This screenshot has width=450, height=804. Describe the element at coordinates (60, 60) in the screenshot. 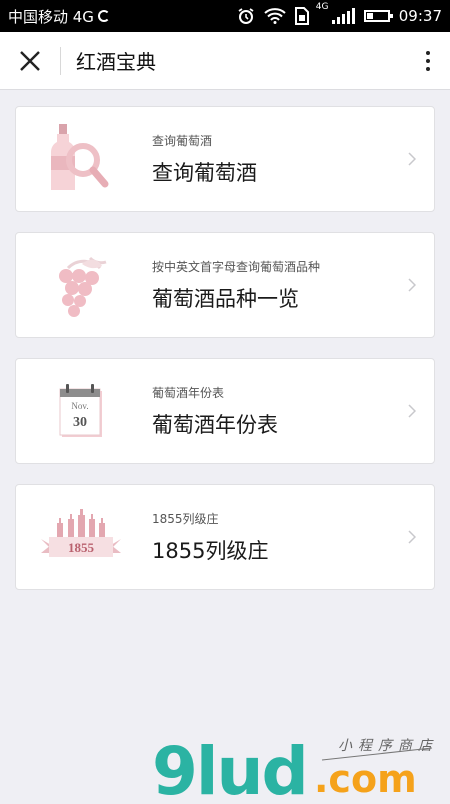

I see `nav-divider` at that location.